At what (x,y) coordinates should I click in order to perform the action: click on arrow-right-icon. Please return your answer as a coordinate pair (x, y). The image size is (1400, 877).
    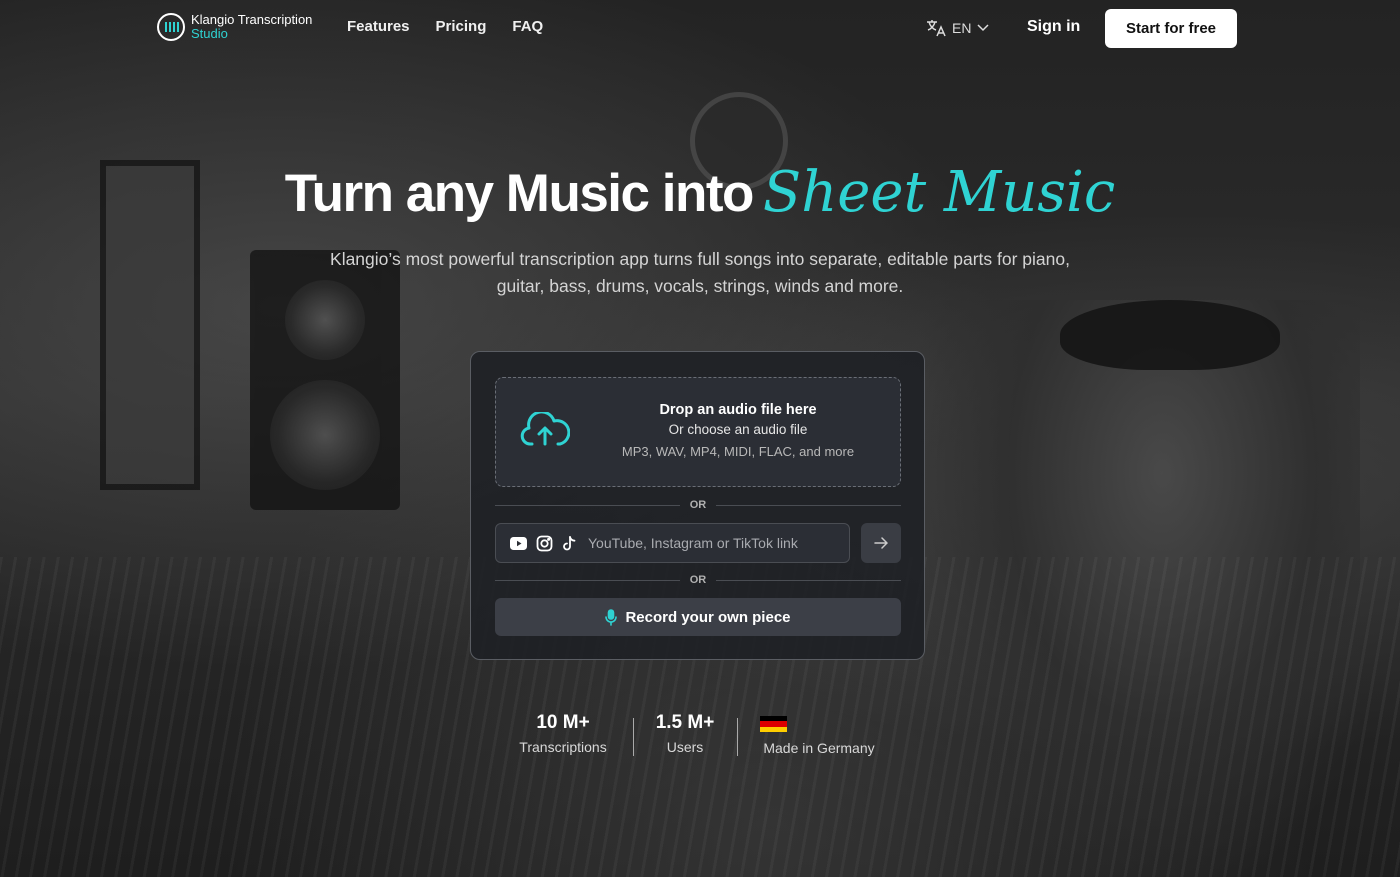
    Looking at the image, I should click on (881, 543).